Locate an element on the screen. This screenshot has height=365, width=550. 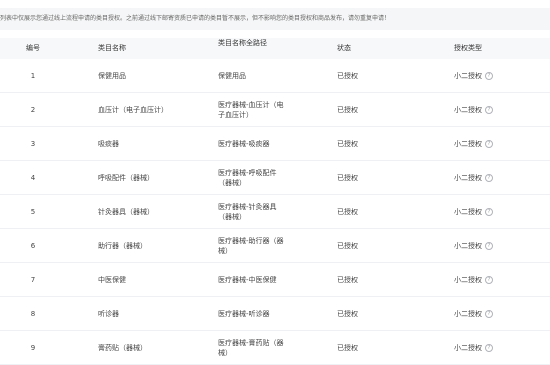
cell-name: 针灸器具（器械） is located at coordinates (126, 211).